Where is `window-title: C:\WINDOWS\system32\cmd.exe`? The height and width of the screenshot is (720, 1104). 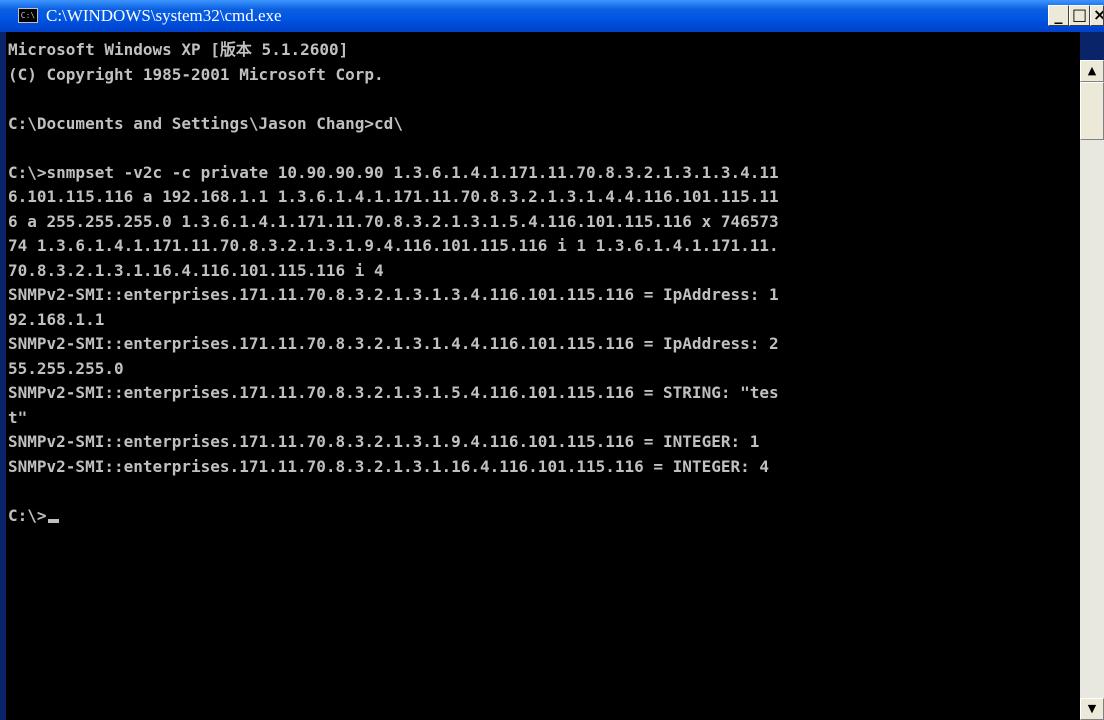 window-title: C:\WINDOWS\system32\cmd.exe is located at coordinates (164, 15).